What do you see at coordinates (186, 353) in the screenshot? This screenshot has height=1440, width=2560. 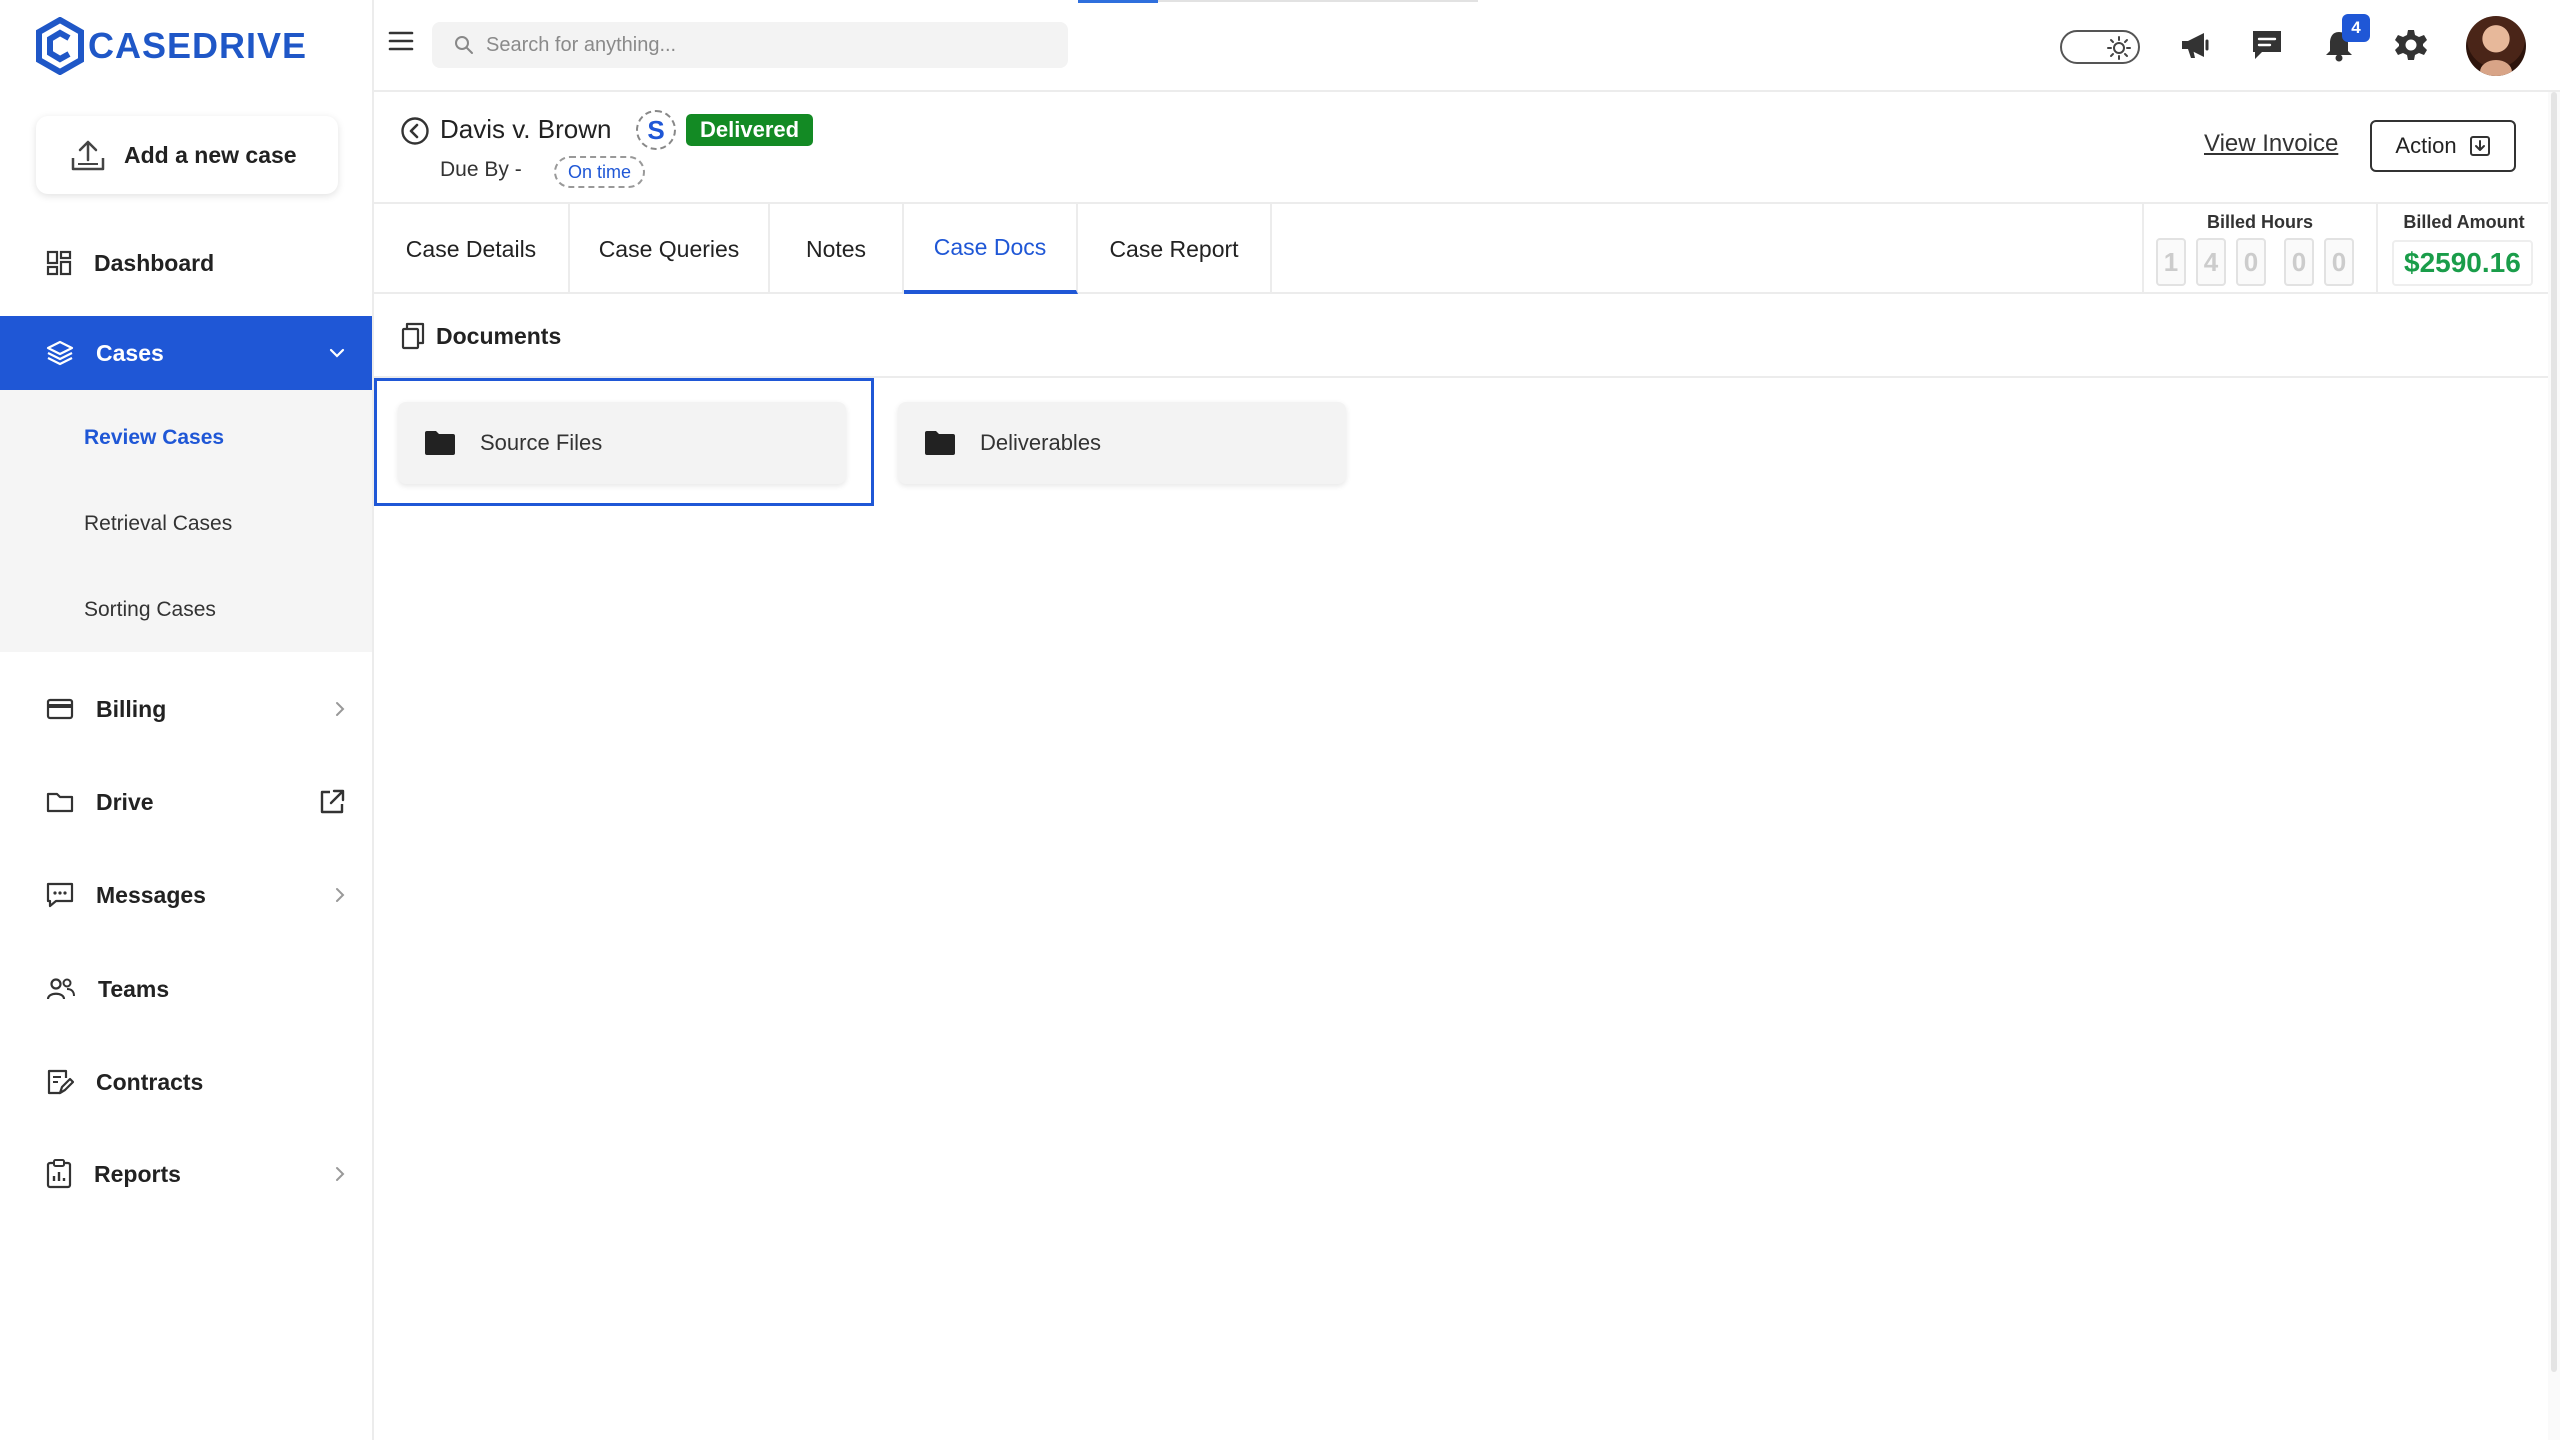 I see `sidebar-item-cases: Cases` at bounding box center [186, 353].